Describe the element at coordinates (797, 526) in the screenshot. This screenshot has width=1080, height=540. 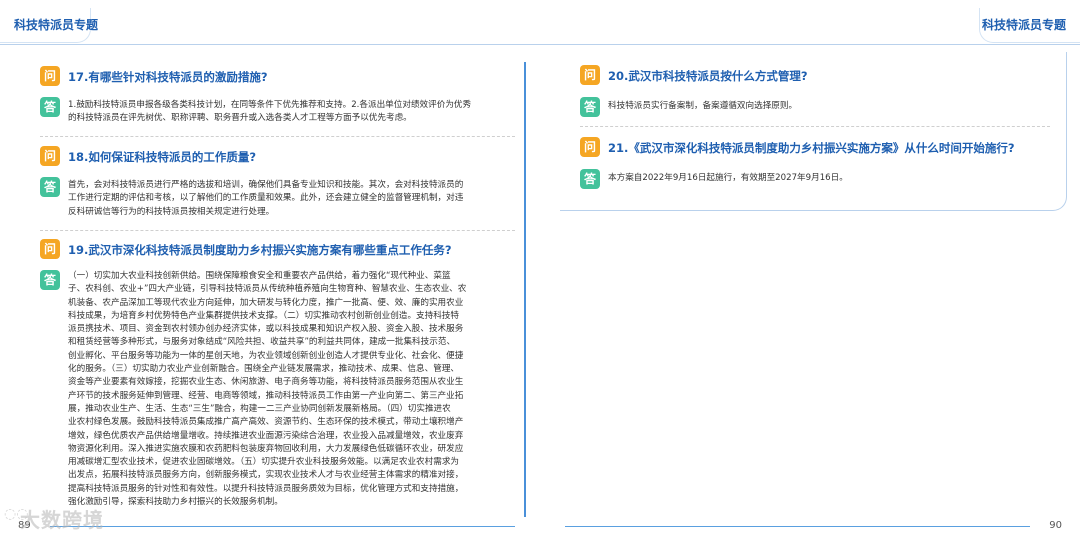
I see `footer-line-right` at that location.